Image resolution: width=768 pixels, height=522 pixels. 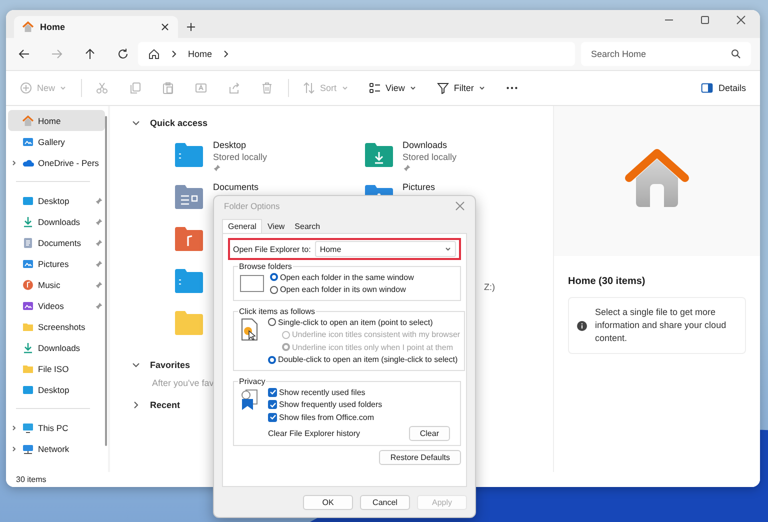 I want to click on item-count: 30 items, so click(x=31, y=479).